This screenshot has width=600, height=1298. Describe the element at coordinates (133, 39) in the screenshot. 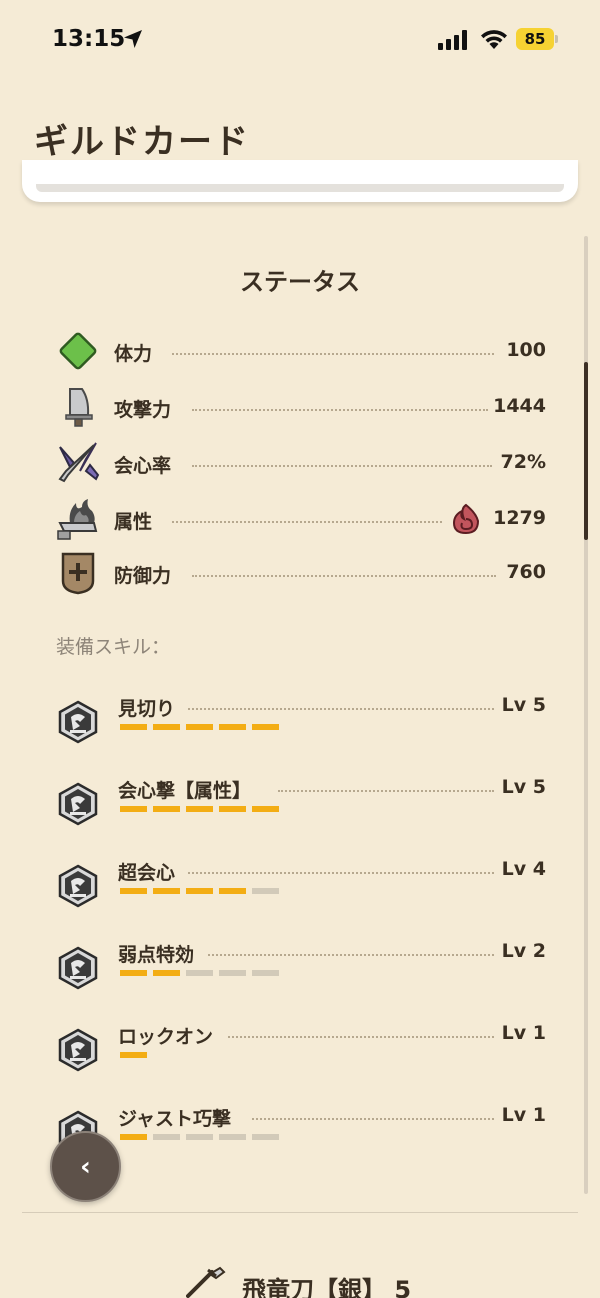

I see `location-arrow-icon` at that location.